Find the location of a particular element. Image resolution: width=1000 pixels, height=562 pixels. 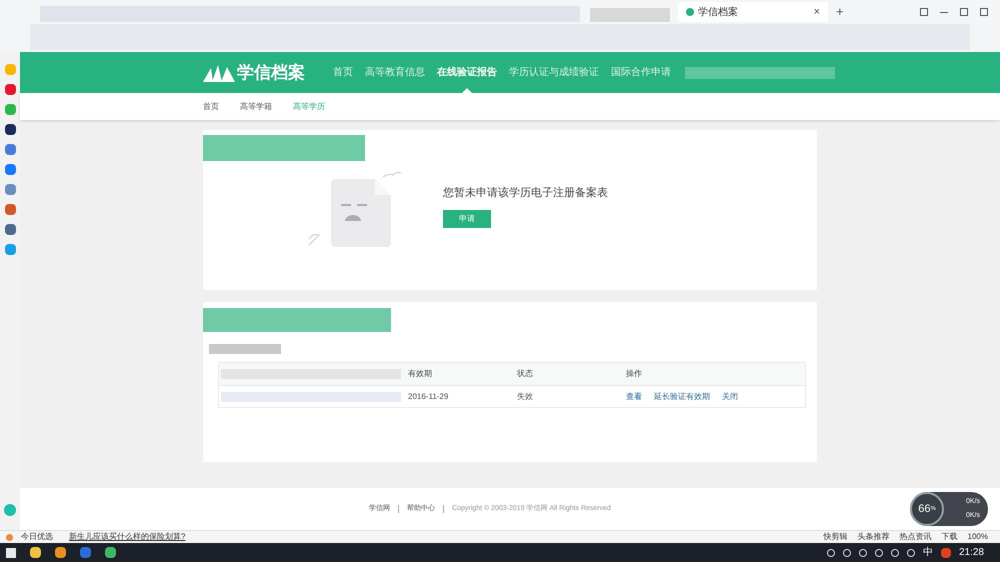

status-link: 头条推荐 is located at coordinates (874, 537).